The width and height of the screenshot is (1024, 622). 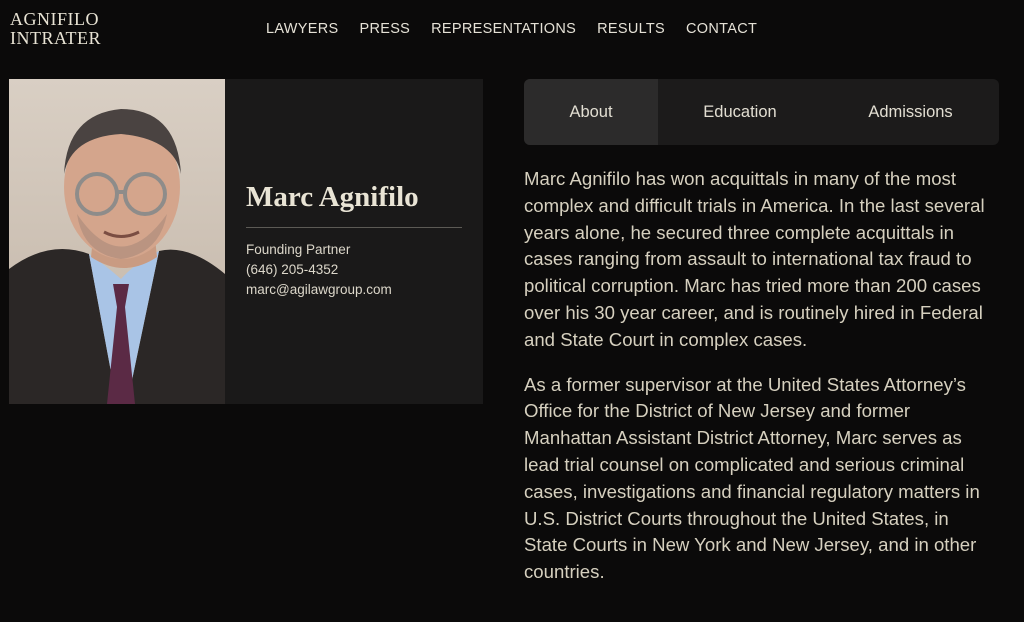 I want to click on logo-line-2: INTRATER, so click(x=55, y=38).